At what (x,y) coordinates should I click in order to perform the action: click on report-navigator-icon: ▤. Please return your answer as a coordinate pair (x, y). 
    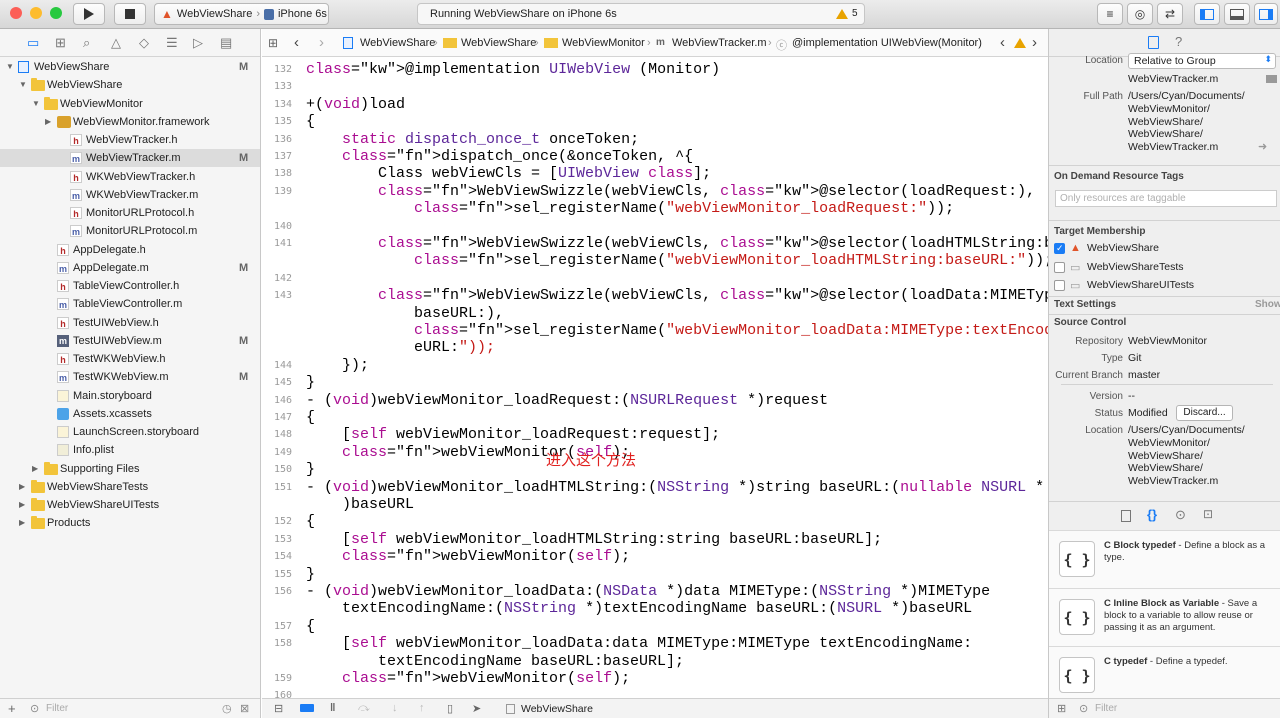
    Looking at the image, I should click on (226, 42).